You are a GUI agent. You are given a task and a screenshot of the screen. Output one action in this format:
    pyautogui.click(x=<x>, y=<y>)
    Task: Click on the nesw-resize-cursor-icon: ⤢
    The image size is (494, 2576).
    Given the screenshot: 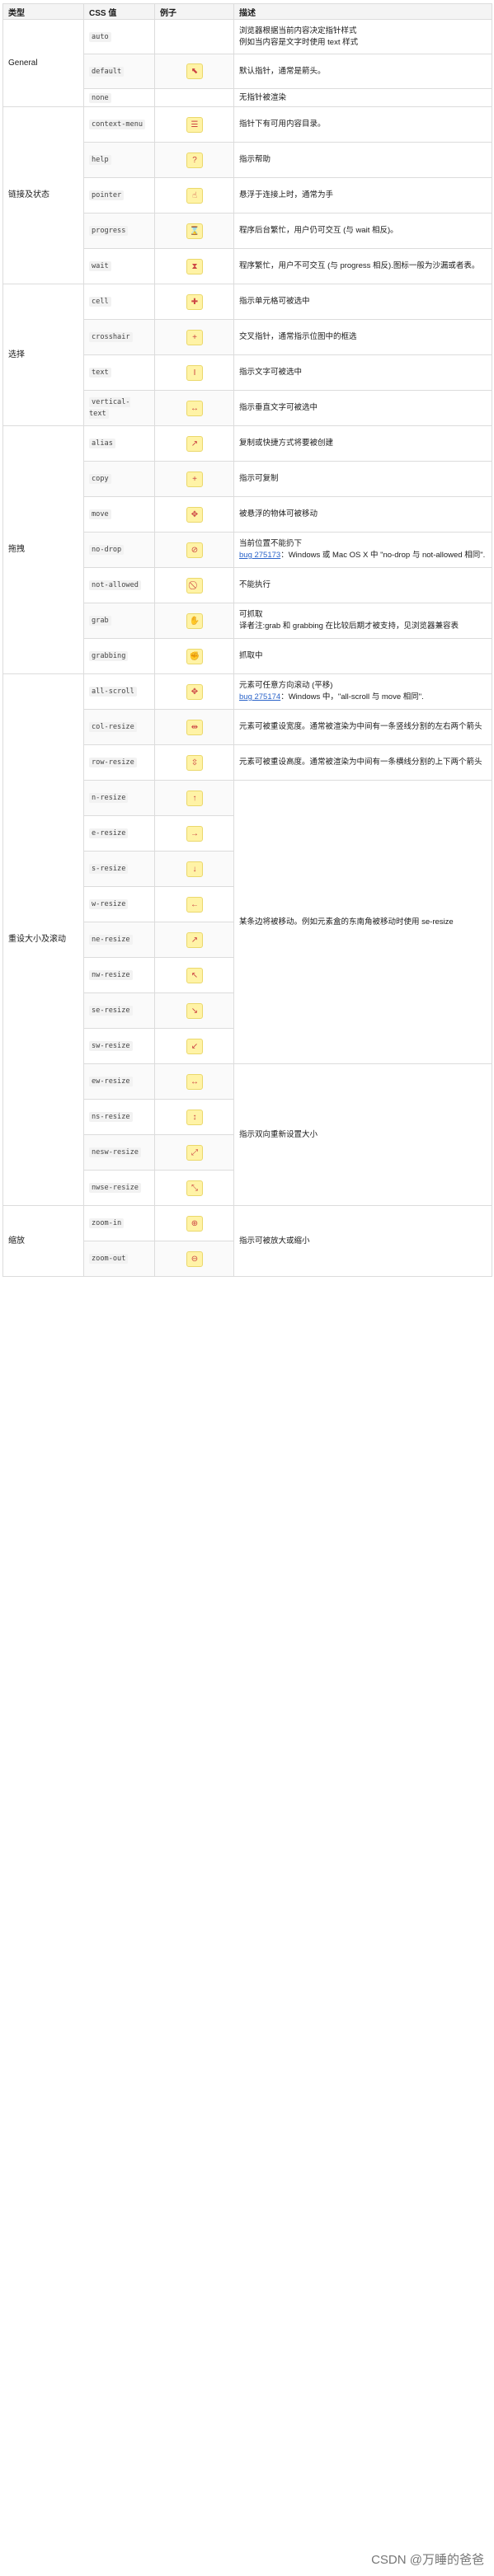 What is the action you would take?
    pyautogui.click(x=195, y=1153)
    